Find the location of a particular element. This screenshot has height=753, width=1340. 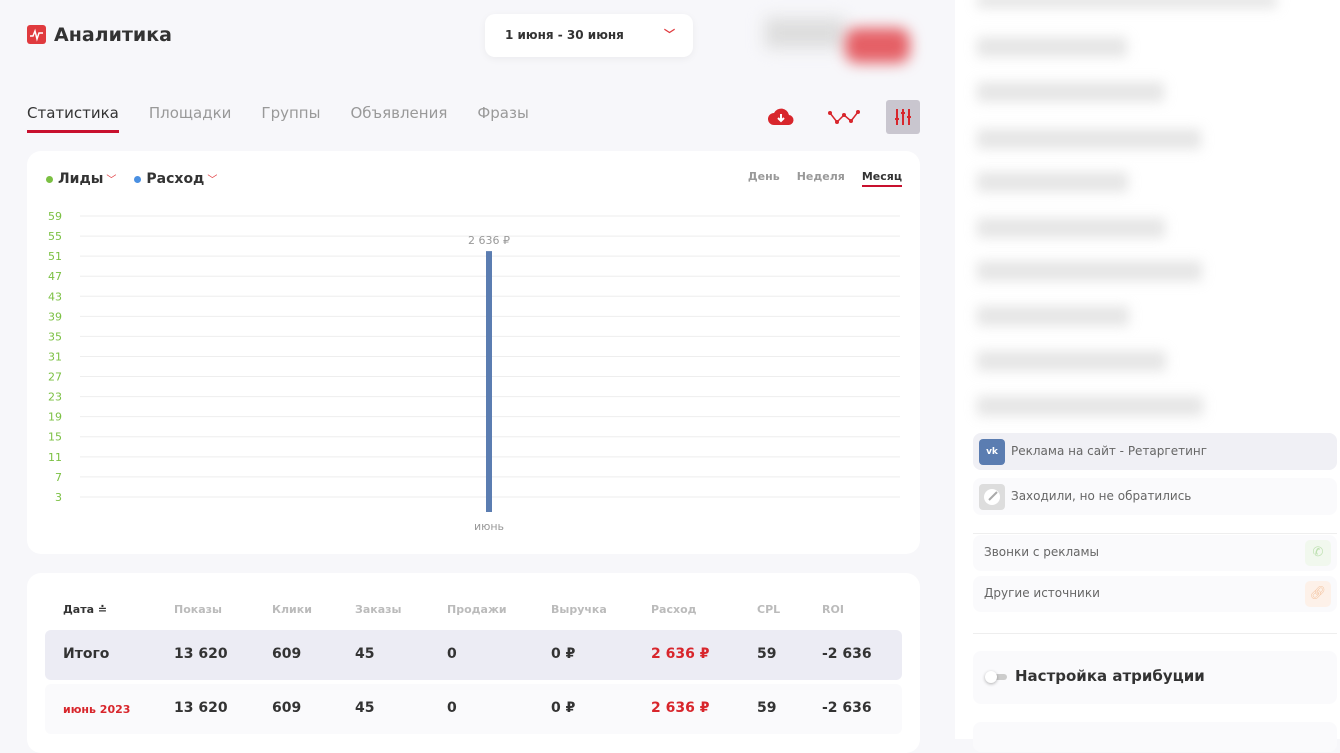

date-range-picker: 1 июня - 30 июня ﹀ is located at coordinates (589, 35).